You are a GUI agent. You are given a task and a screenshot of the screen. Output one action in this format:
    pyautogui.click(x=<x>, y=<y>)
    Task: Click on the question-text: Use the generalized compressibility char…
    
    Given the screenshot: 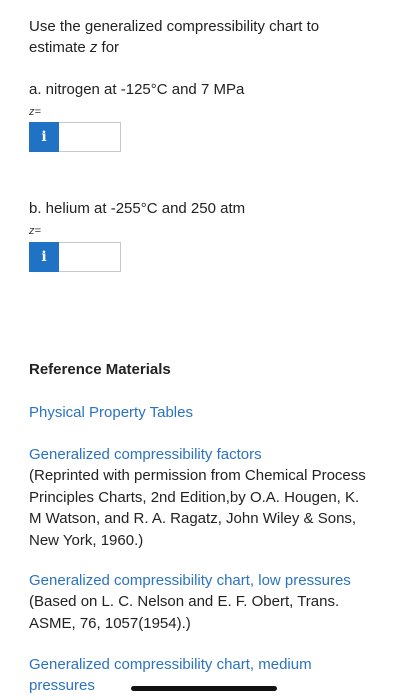 What is the action you would take?
    pyautogui.click(x=174, y=37)
    